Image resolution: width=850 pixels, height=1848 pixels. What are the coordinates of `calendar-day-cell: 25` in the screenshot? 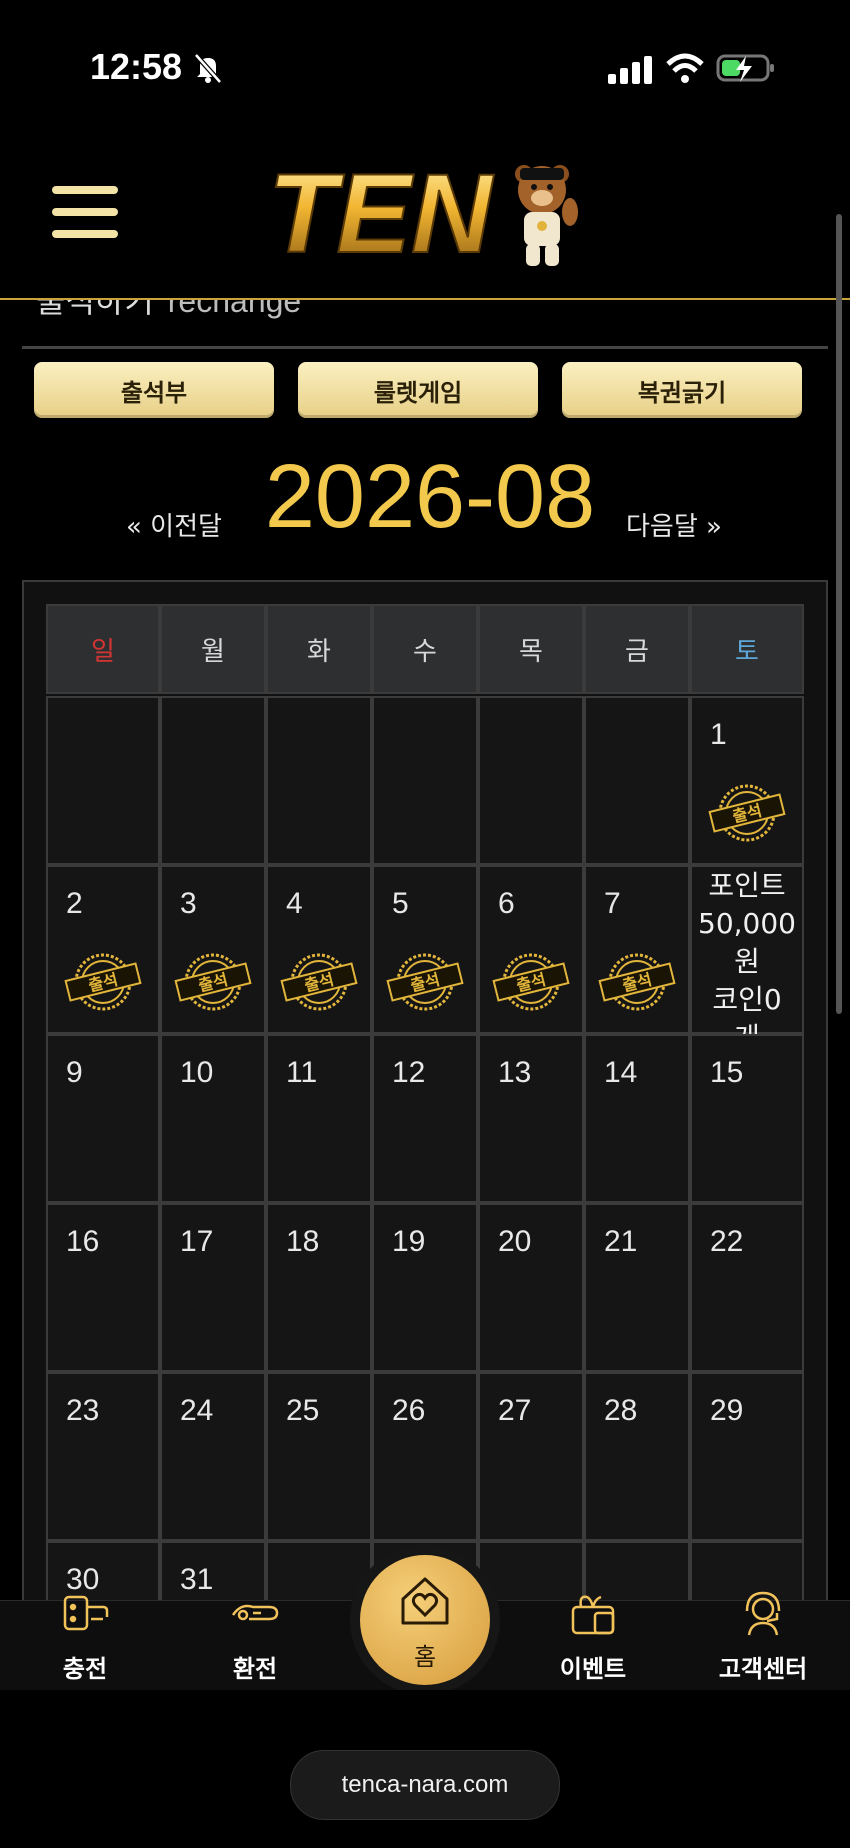 It's located at (319, 1456).